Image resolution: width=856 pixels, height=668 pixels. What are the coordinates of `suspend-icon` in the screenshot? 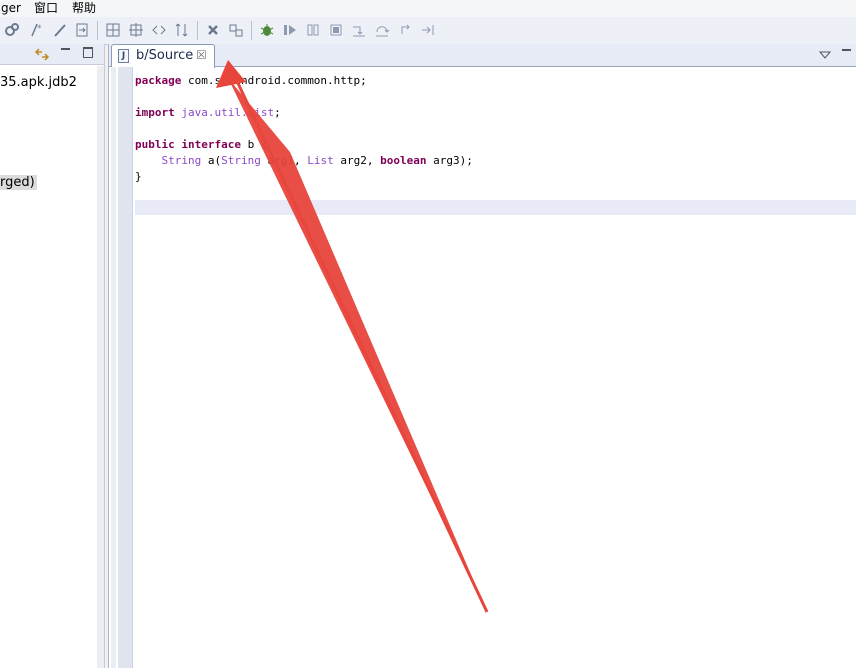 It's located at (313, 30).